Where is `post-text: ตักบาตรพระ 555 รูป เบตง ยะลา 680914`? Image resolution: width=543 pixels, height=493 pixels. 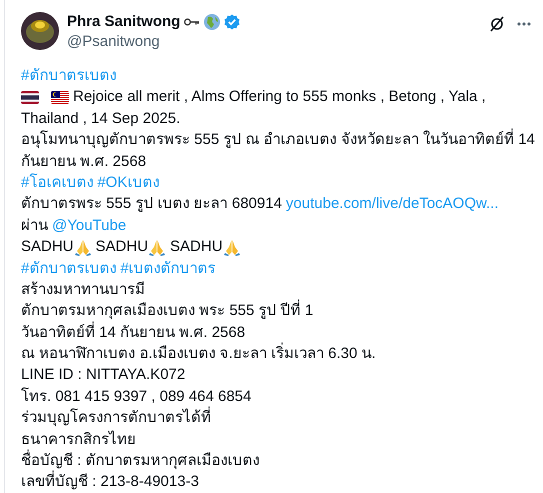
post-text: ตักบาตรพระ 555 รูป เบตง ยะลา 680914 is located at coordinates (151, 204).